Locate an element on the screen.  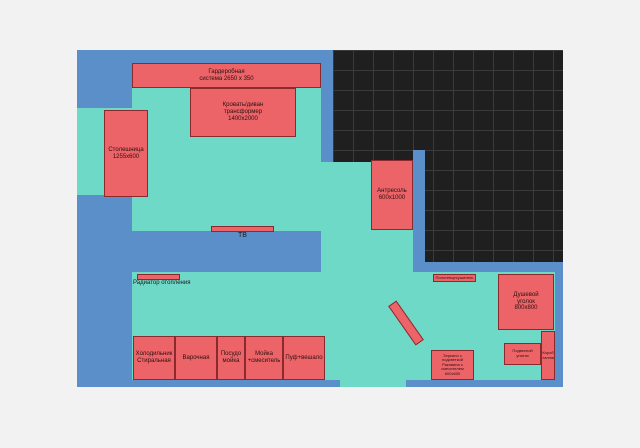
inner-wall-mid is located at coordinates (419, 208).